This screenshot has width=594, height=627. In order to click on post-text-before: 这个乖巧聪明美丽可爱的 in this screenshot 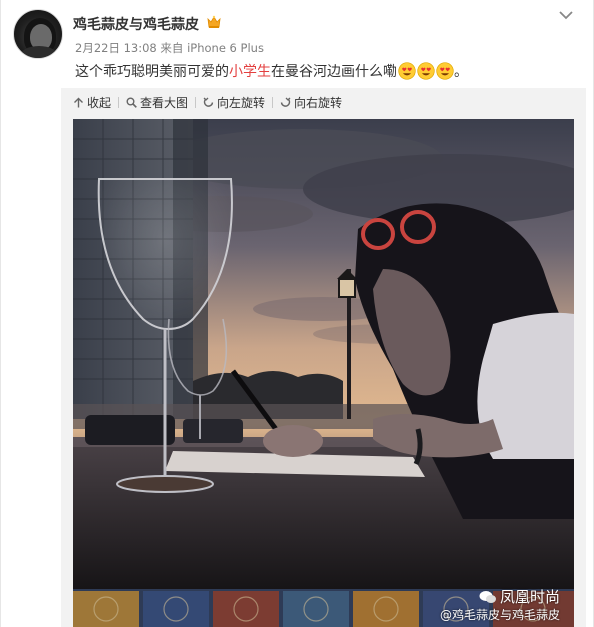, I will do `click(152, 72)`.